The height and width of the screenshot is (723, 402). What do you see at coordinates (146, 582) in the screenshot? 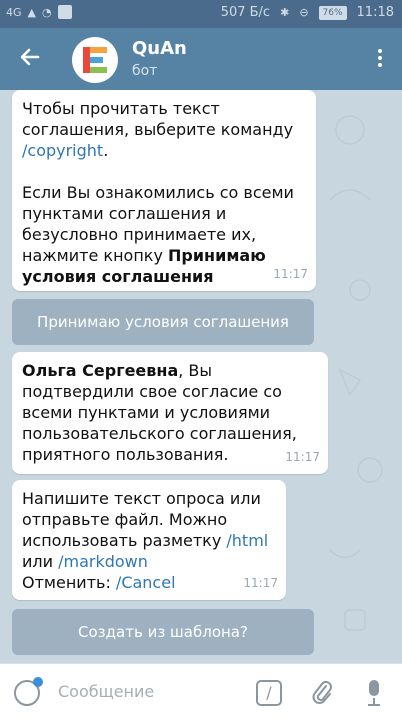
I see `command-link-cancel: /Cancel` at bounding box center [146, 582].